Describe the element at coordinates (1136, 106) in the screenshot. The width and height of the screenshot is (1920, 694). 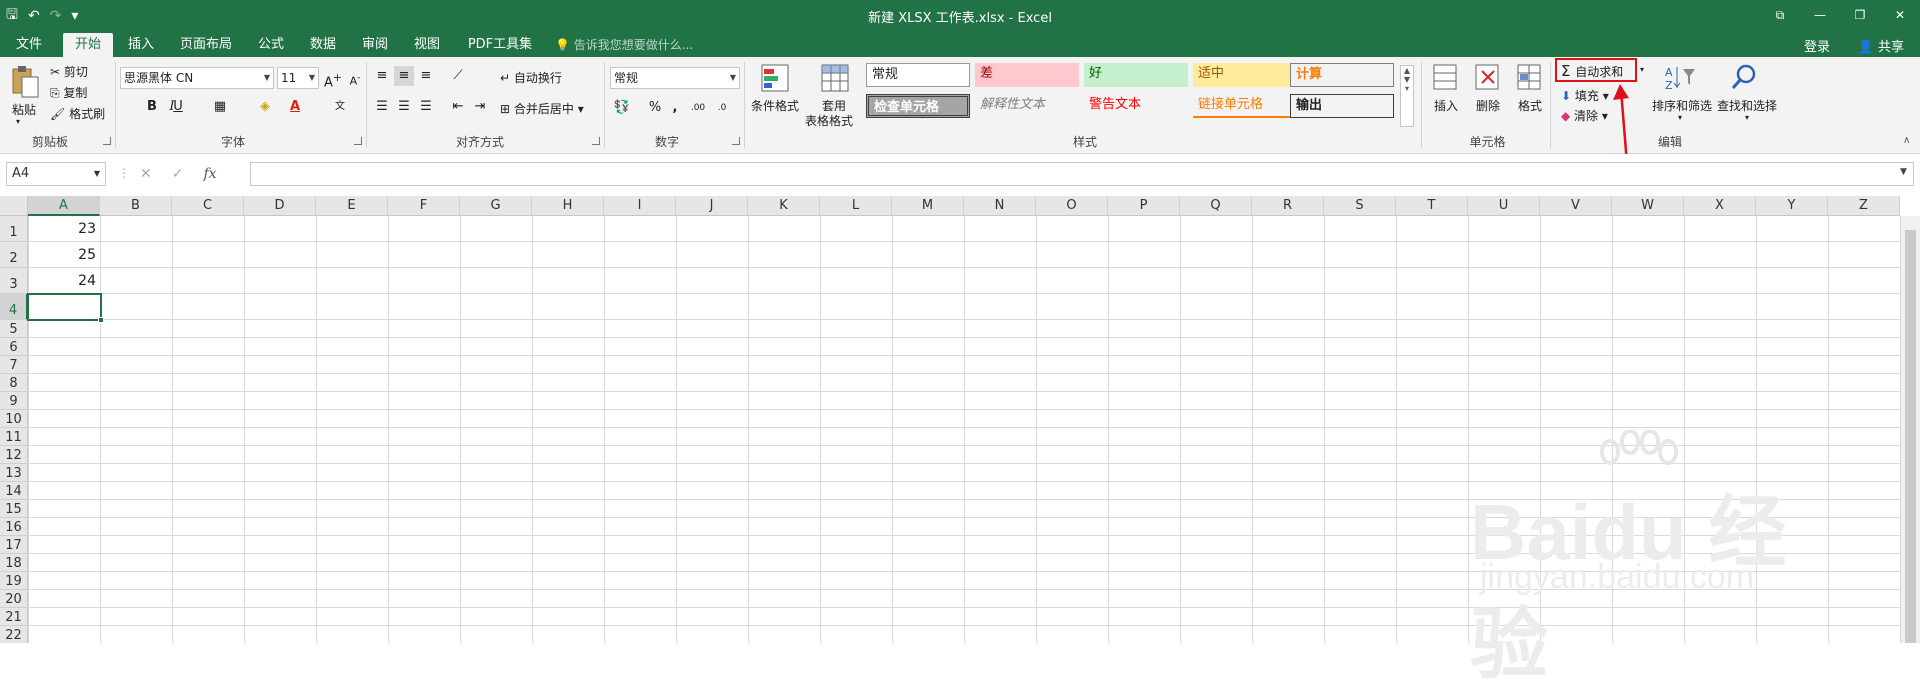
I see `style-warning: 警告文本` at that location.